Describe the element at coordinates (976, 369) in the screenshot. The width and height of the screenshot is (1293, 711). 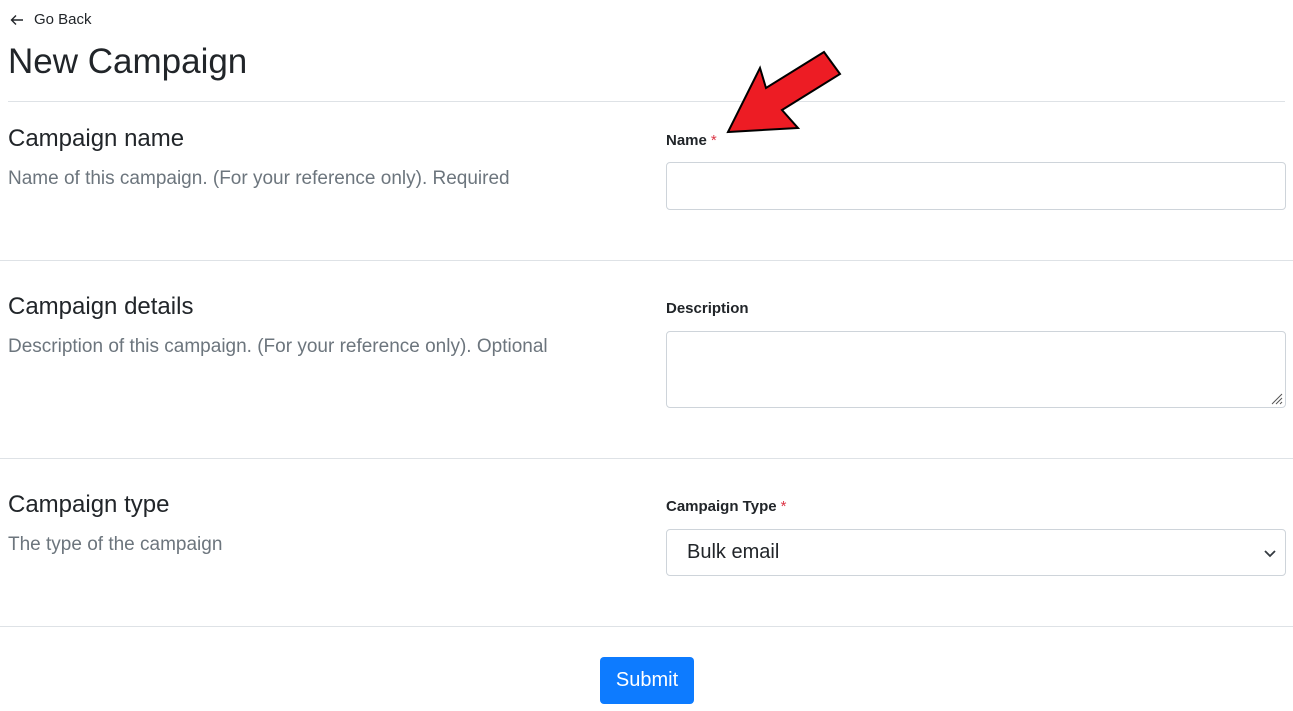
I see `description-textarea` at that location.